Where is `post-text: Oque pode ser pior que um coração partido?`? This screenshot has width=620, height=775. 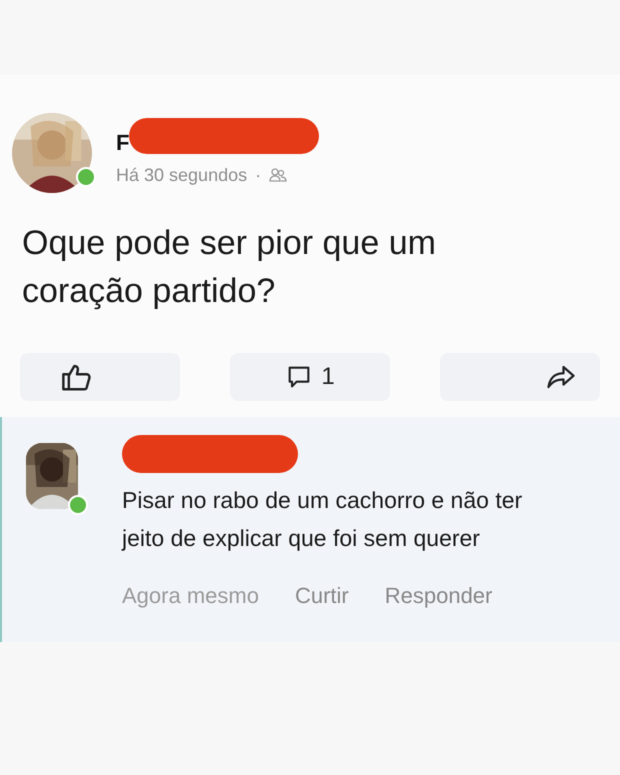
post-text: Oque pode ser pior que um coração partido? is located at coordinates (229, 267).